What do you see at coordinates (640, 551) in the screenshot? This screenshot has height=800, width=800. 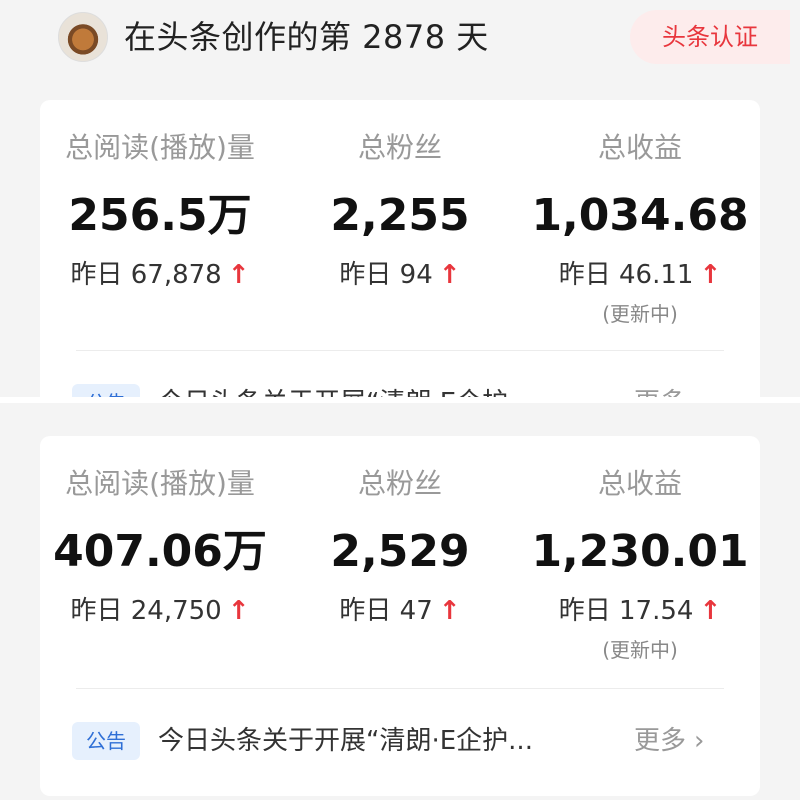 I see `stat-value: 1,230.01` at bounding box center [640, 551].